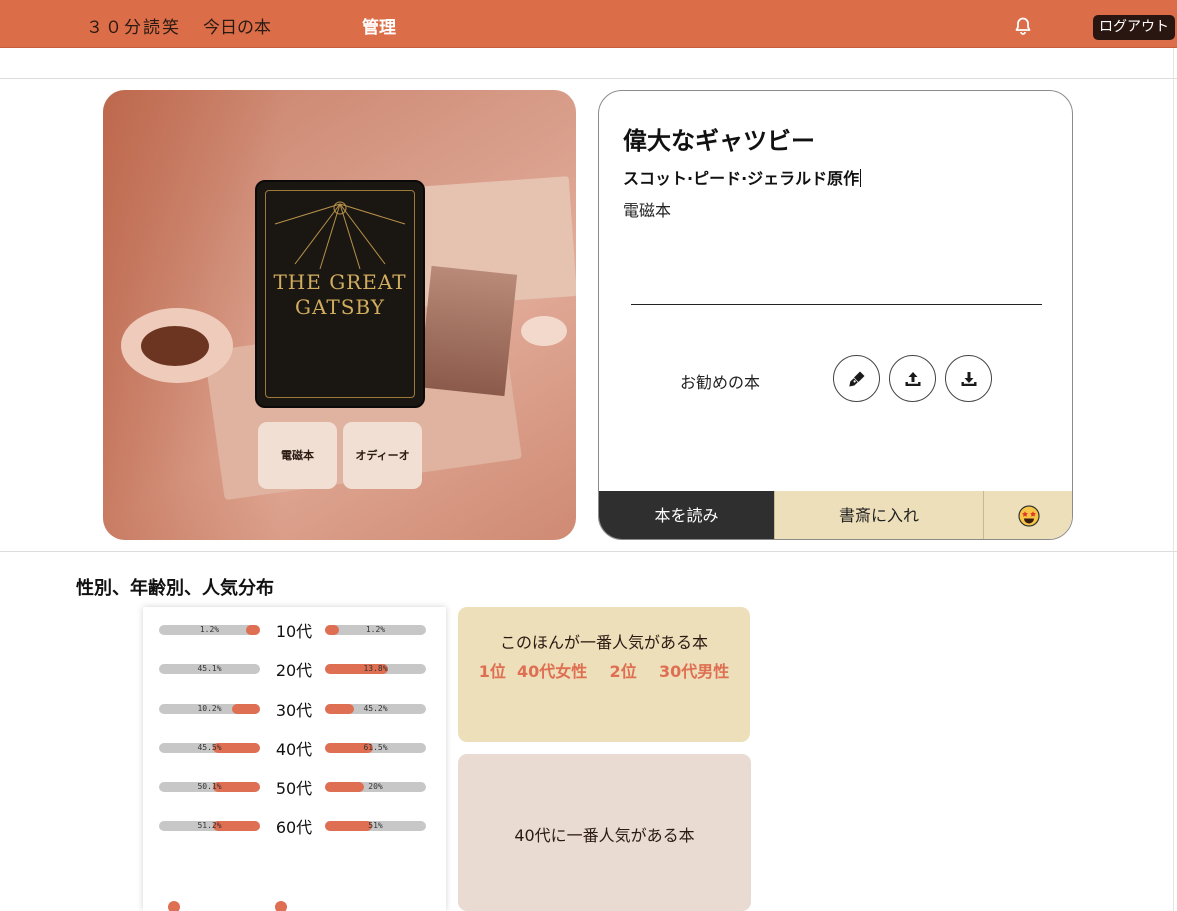  What do you see at coordinates (294, 827) in the screenshot?
I see `age-label: 60代` at bounding box center [294, 827].